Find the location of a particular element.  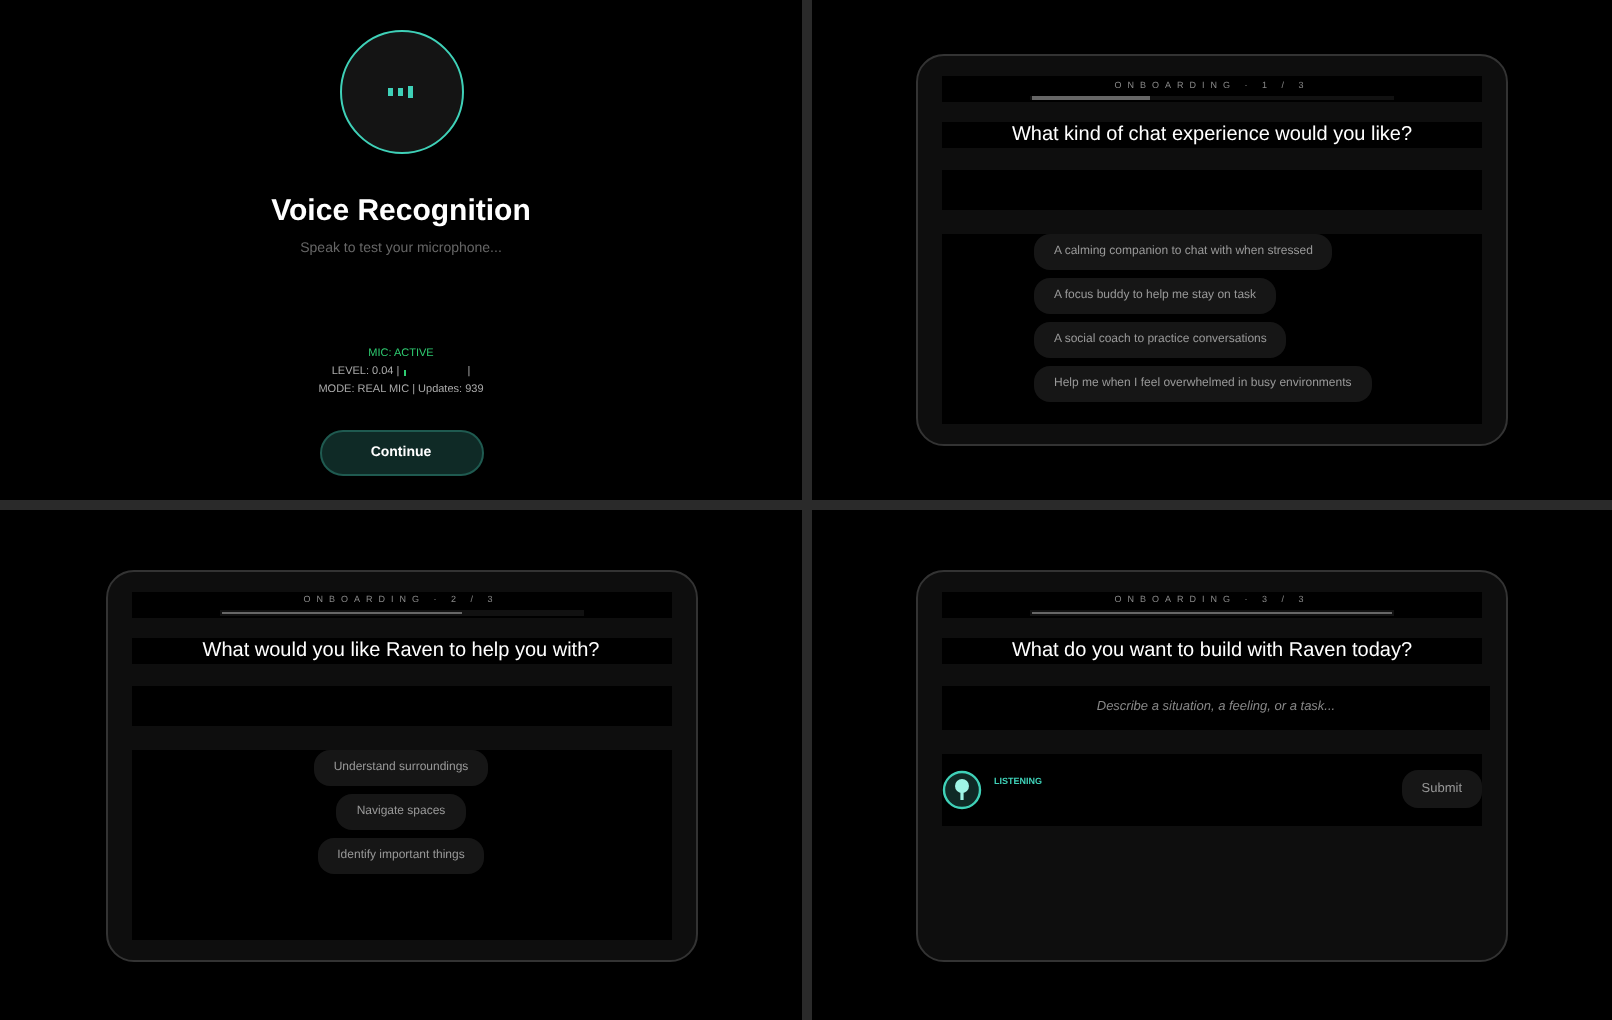

voice-title: Voice Recognition is located at coordinates (401, 211).